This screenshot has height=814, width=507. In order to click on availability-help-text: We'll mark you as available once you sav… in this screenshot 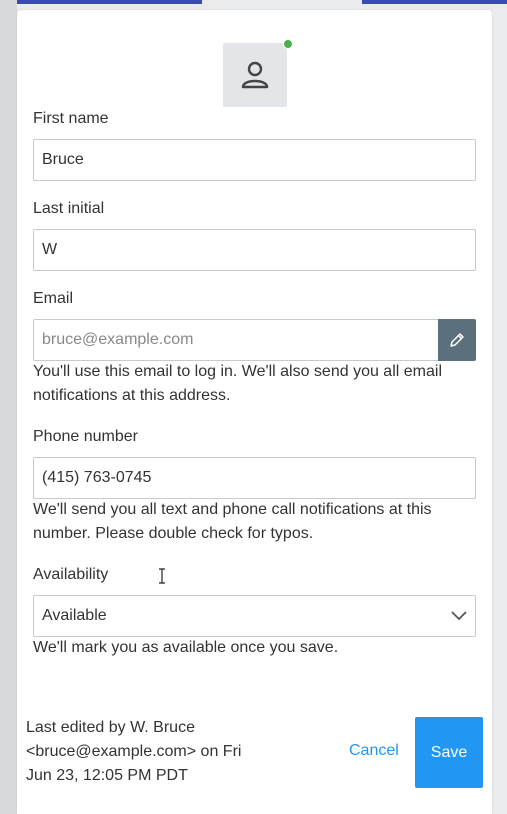, I will do `click(186, 647)`.